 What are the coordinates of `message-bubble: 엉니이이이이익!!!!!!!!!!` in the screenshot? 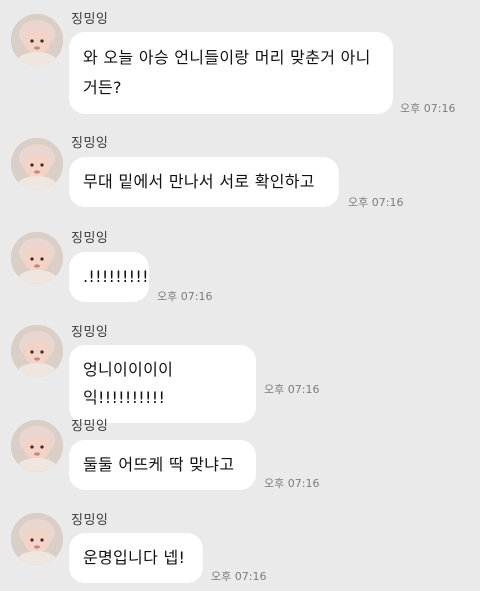 It's located at (162, 384).